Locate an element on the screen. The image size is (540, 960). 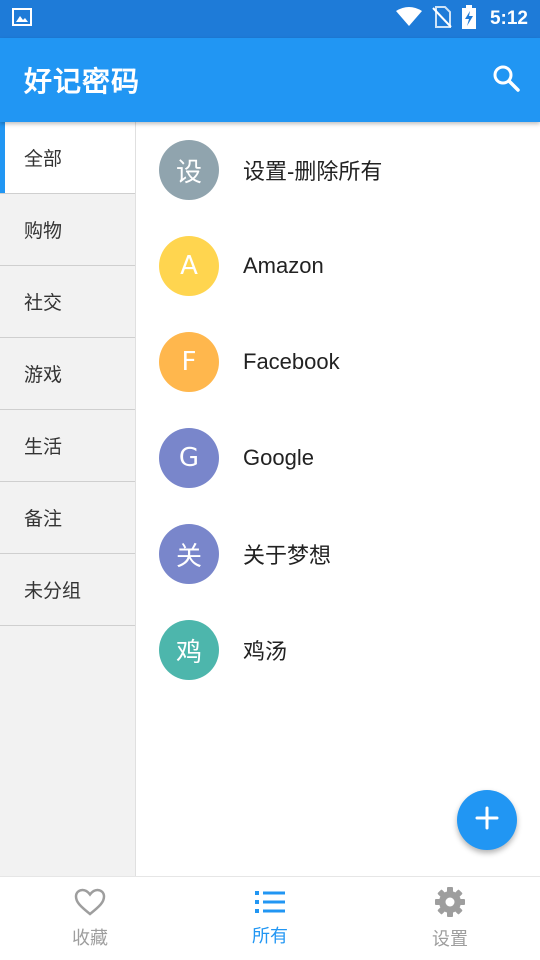
avatar: 设 is located at coordinates (189, 170).